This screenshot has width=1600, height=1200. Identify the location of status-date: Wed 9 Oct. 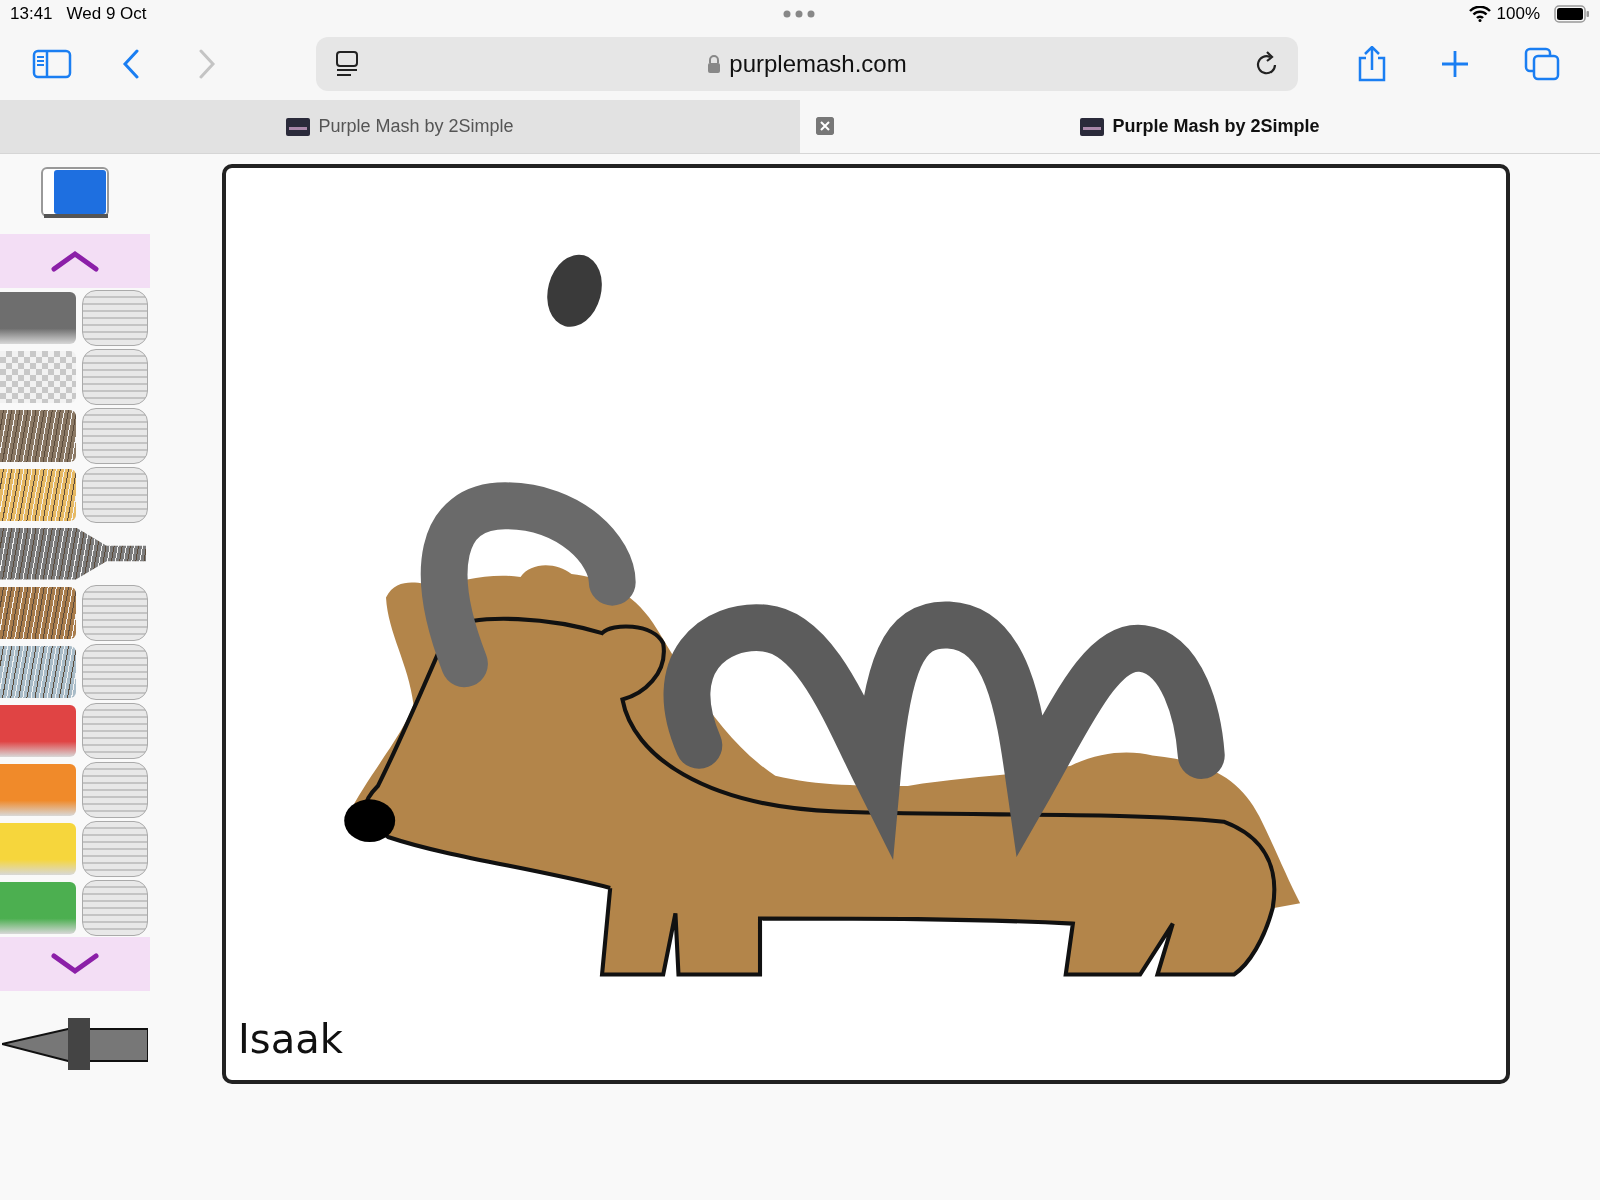
(106, 14).